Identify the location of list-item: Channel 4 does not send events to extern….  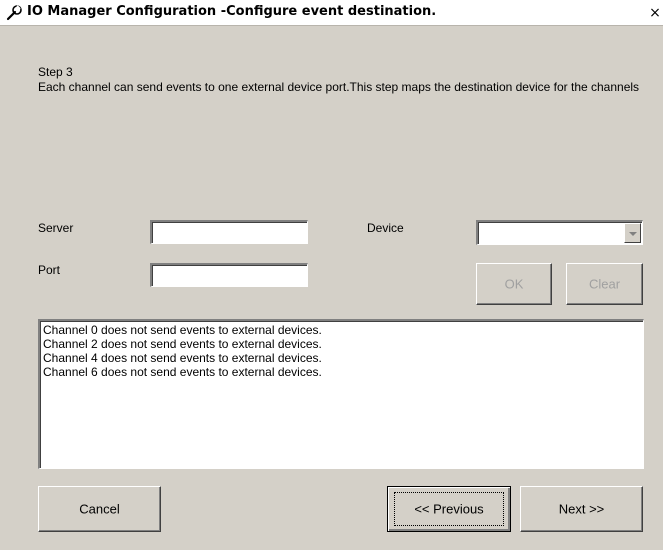
(341, 358).